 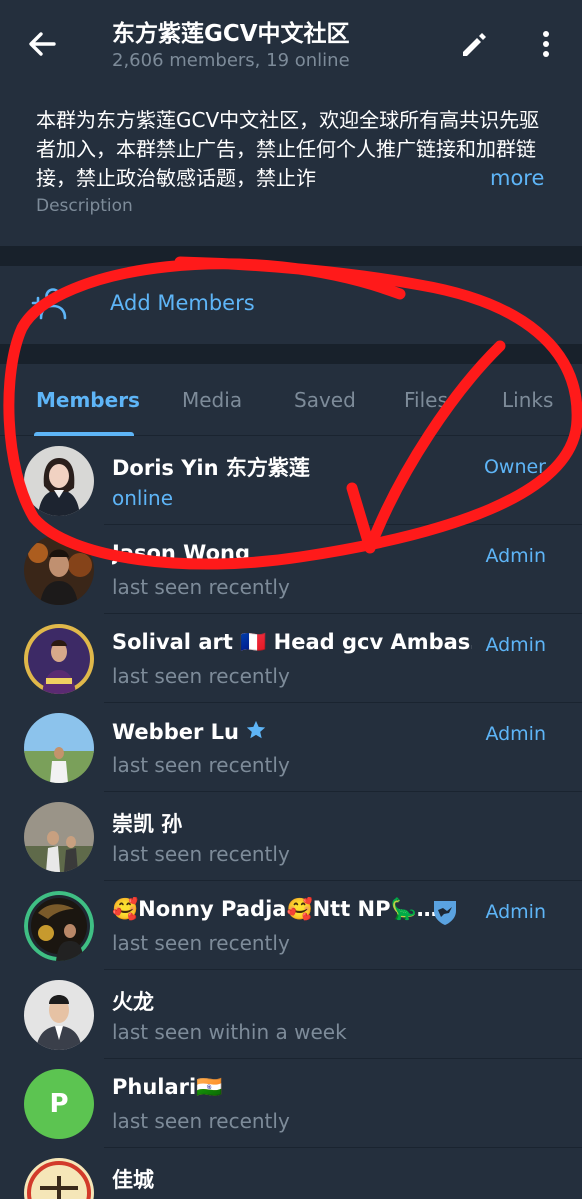 I want to click on back-arrow-icon, so click(x=42, y=44).